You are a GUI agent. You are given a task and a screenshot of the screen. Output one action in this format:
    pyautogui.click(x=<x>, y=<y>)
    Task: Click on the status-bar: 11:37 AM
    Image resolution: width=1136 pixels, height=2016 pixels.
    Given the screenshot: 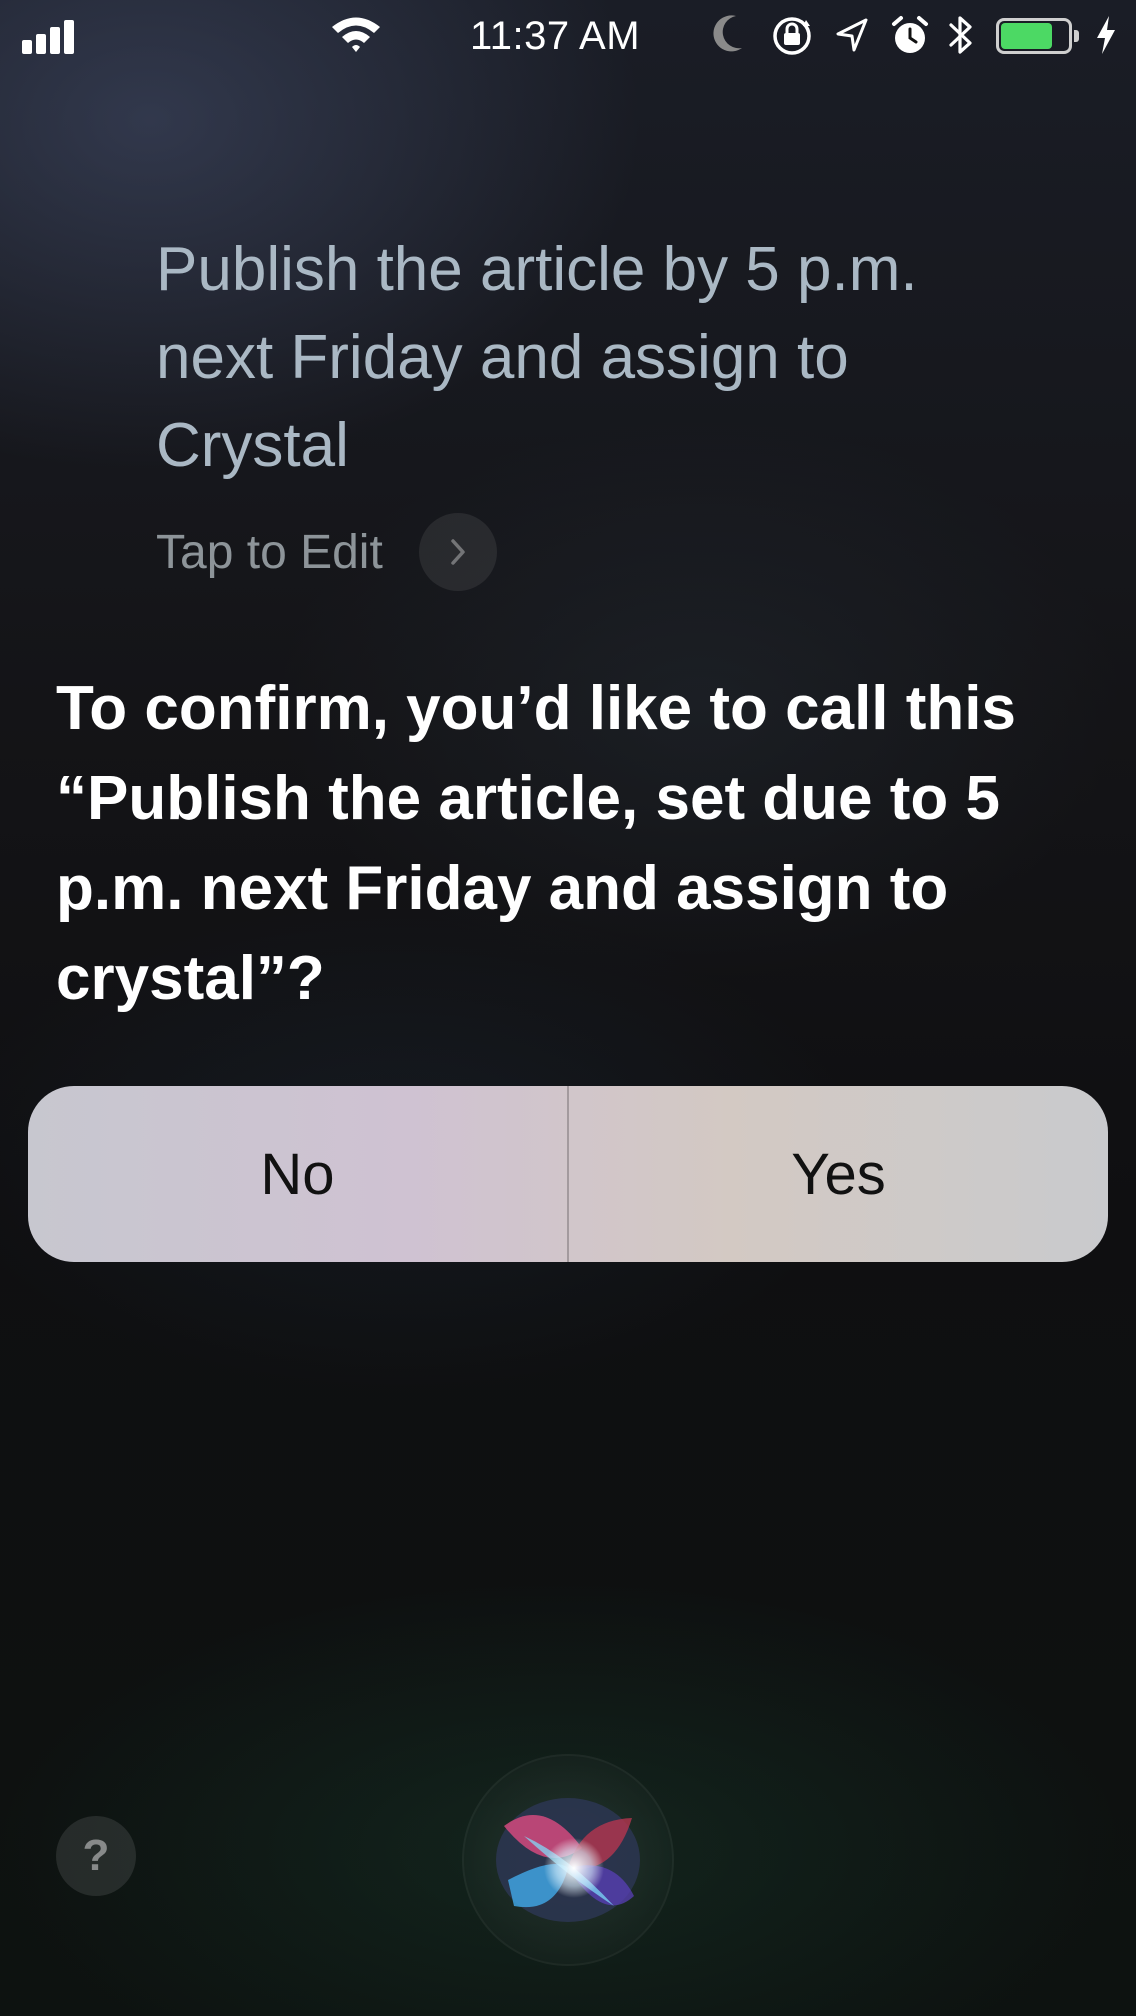 What is the action you would take?
    pyautogui.click(x=568, y=36)
    